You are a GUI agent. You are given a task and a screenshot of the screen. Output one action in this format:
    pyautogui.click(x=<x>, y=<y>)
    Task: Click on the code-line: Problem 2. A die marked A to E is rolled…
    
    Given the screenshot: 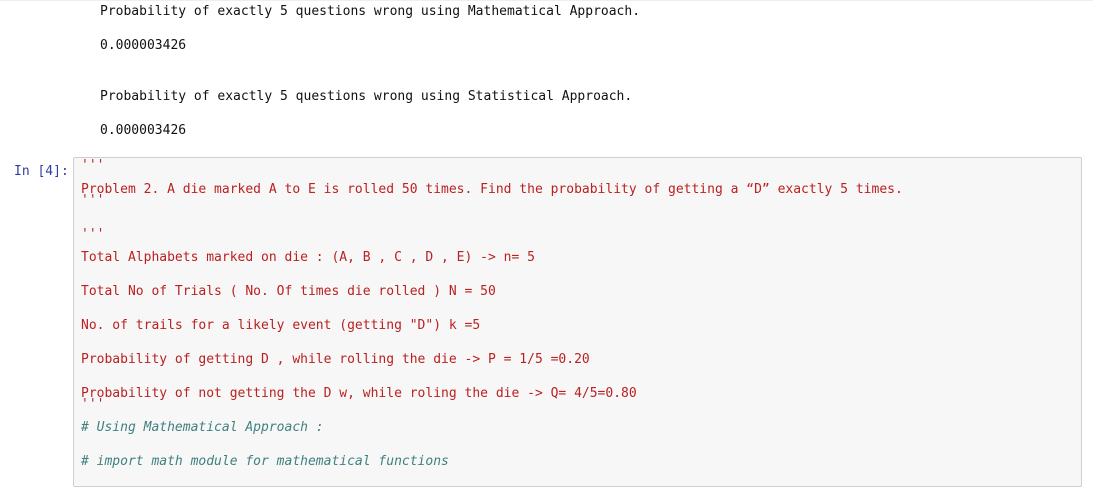 What is the action you would take?
    pyautogui.click(x=492, y=189)
    